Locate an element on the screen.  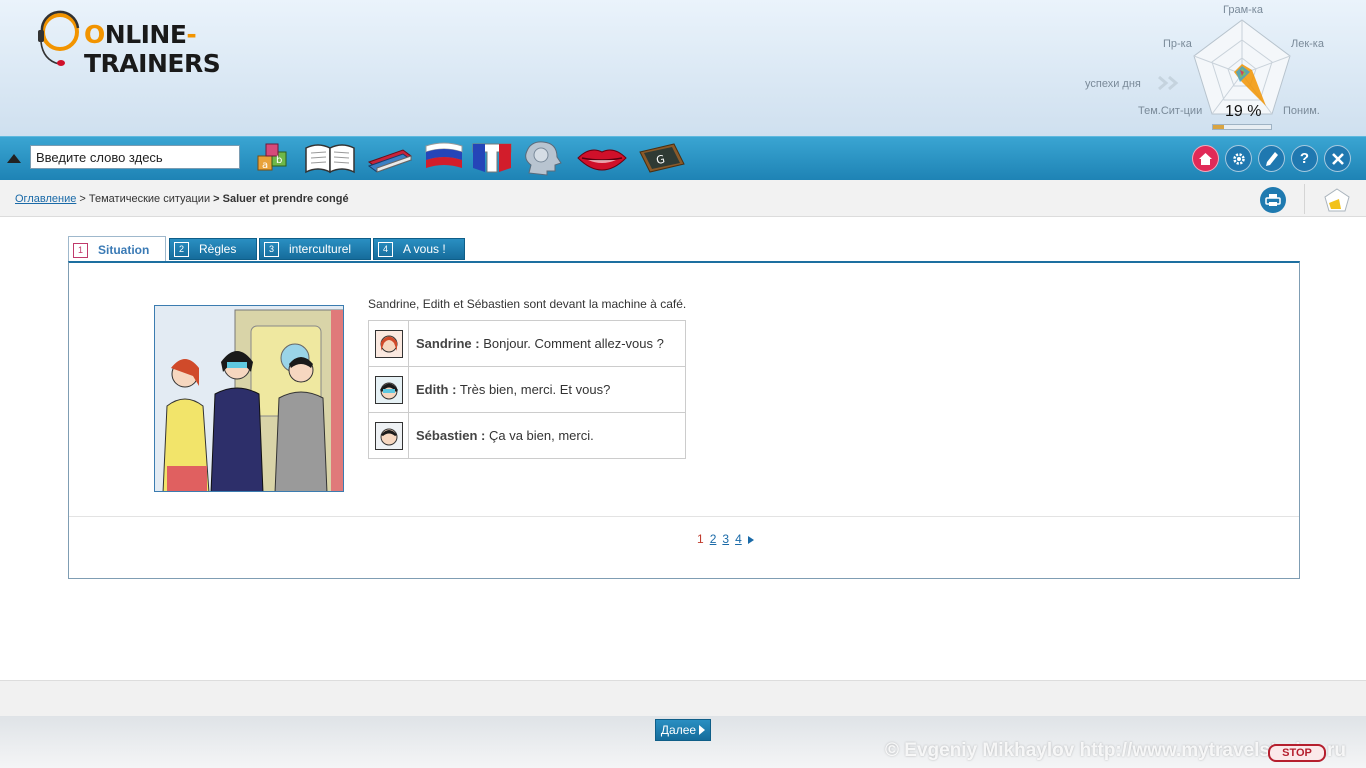
close-button is located at coordinates (1337, 158).